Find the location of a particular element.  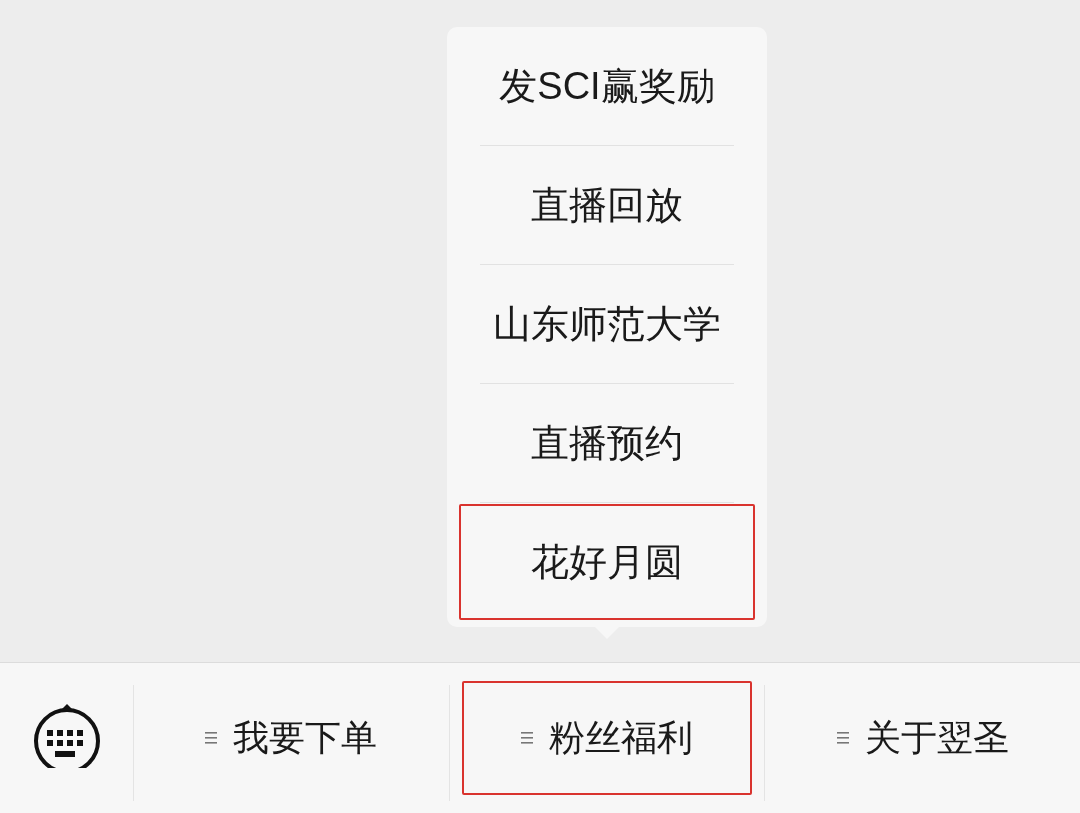

menu-tab: 关于翌圣 is located at coordinates (922, 738).